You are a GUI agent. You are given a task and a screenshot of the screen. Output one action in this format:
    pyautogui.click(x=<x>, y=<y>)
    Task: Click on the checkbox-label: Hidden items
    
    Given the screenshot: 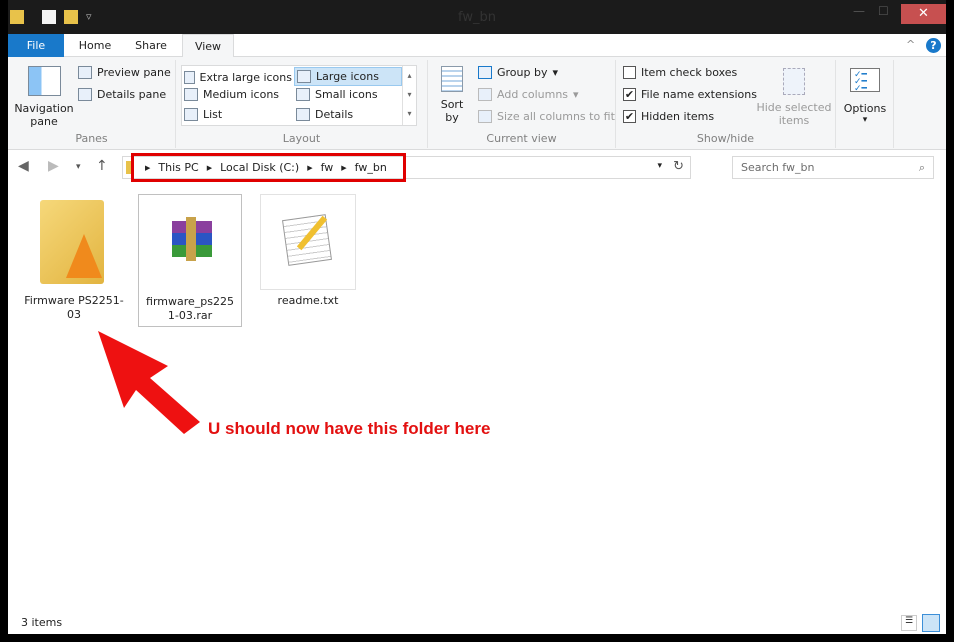 What is the action you would take?
    pyautogui.click(x=678, y=116)
    